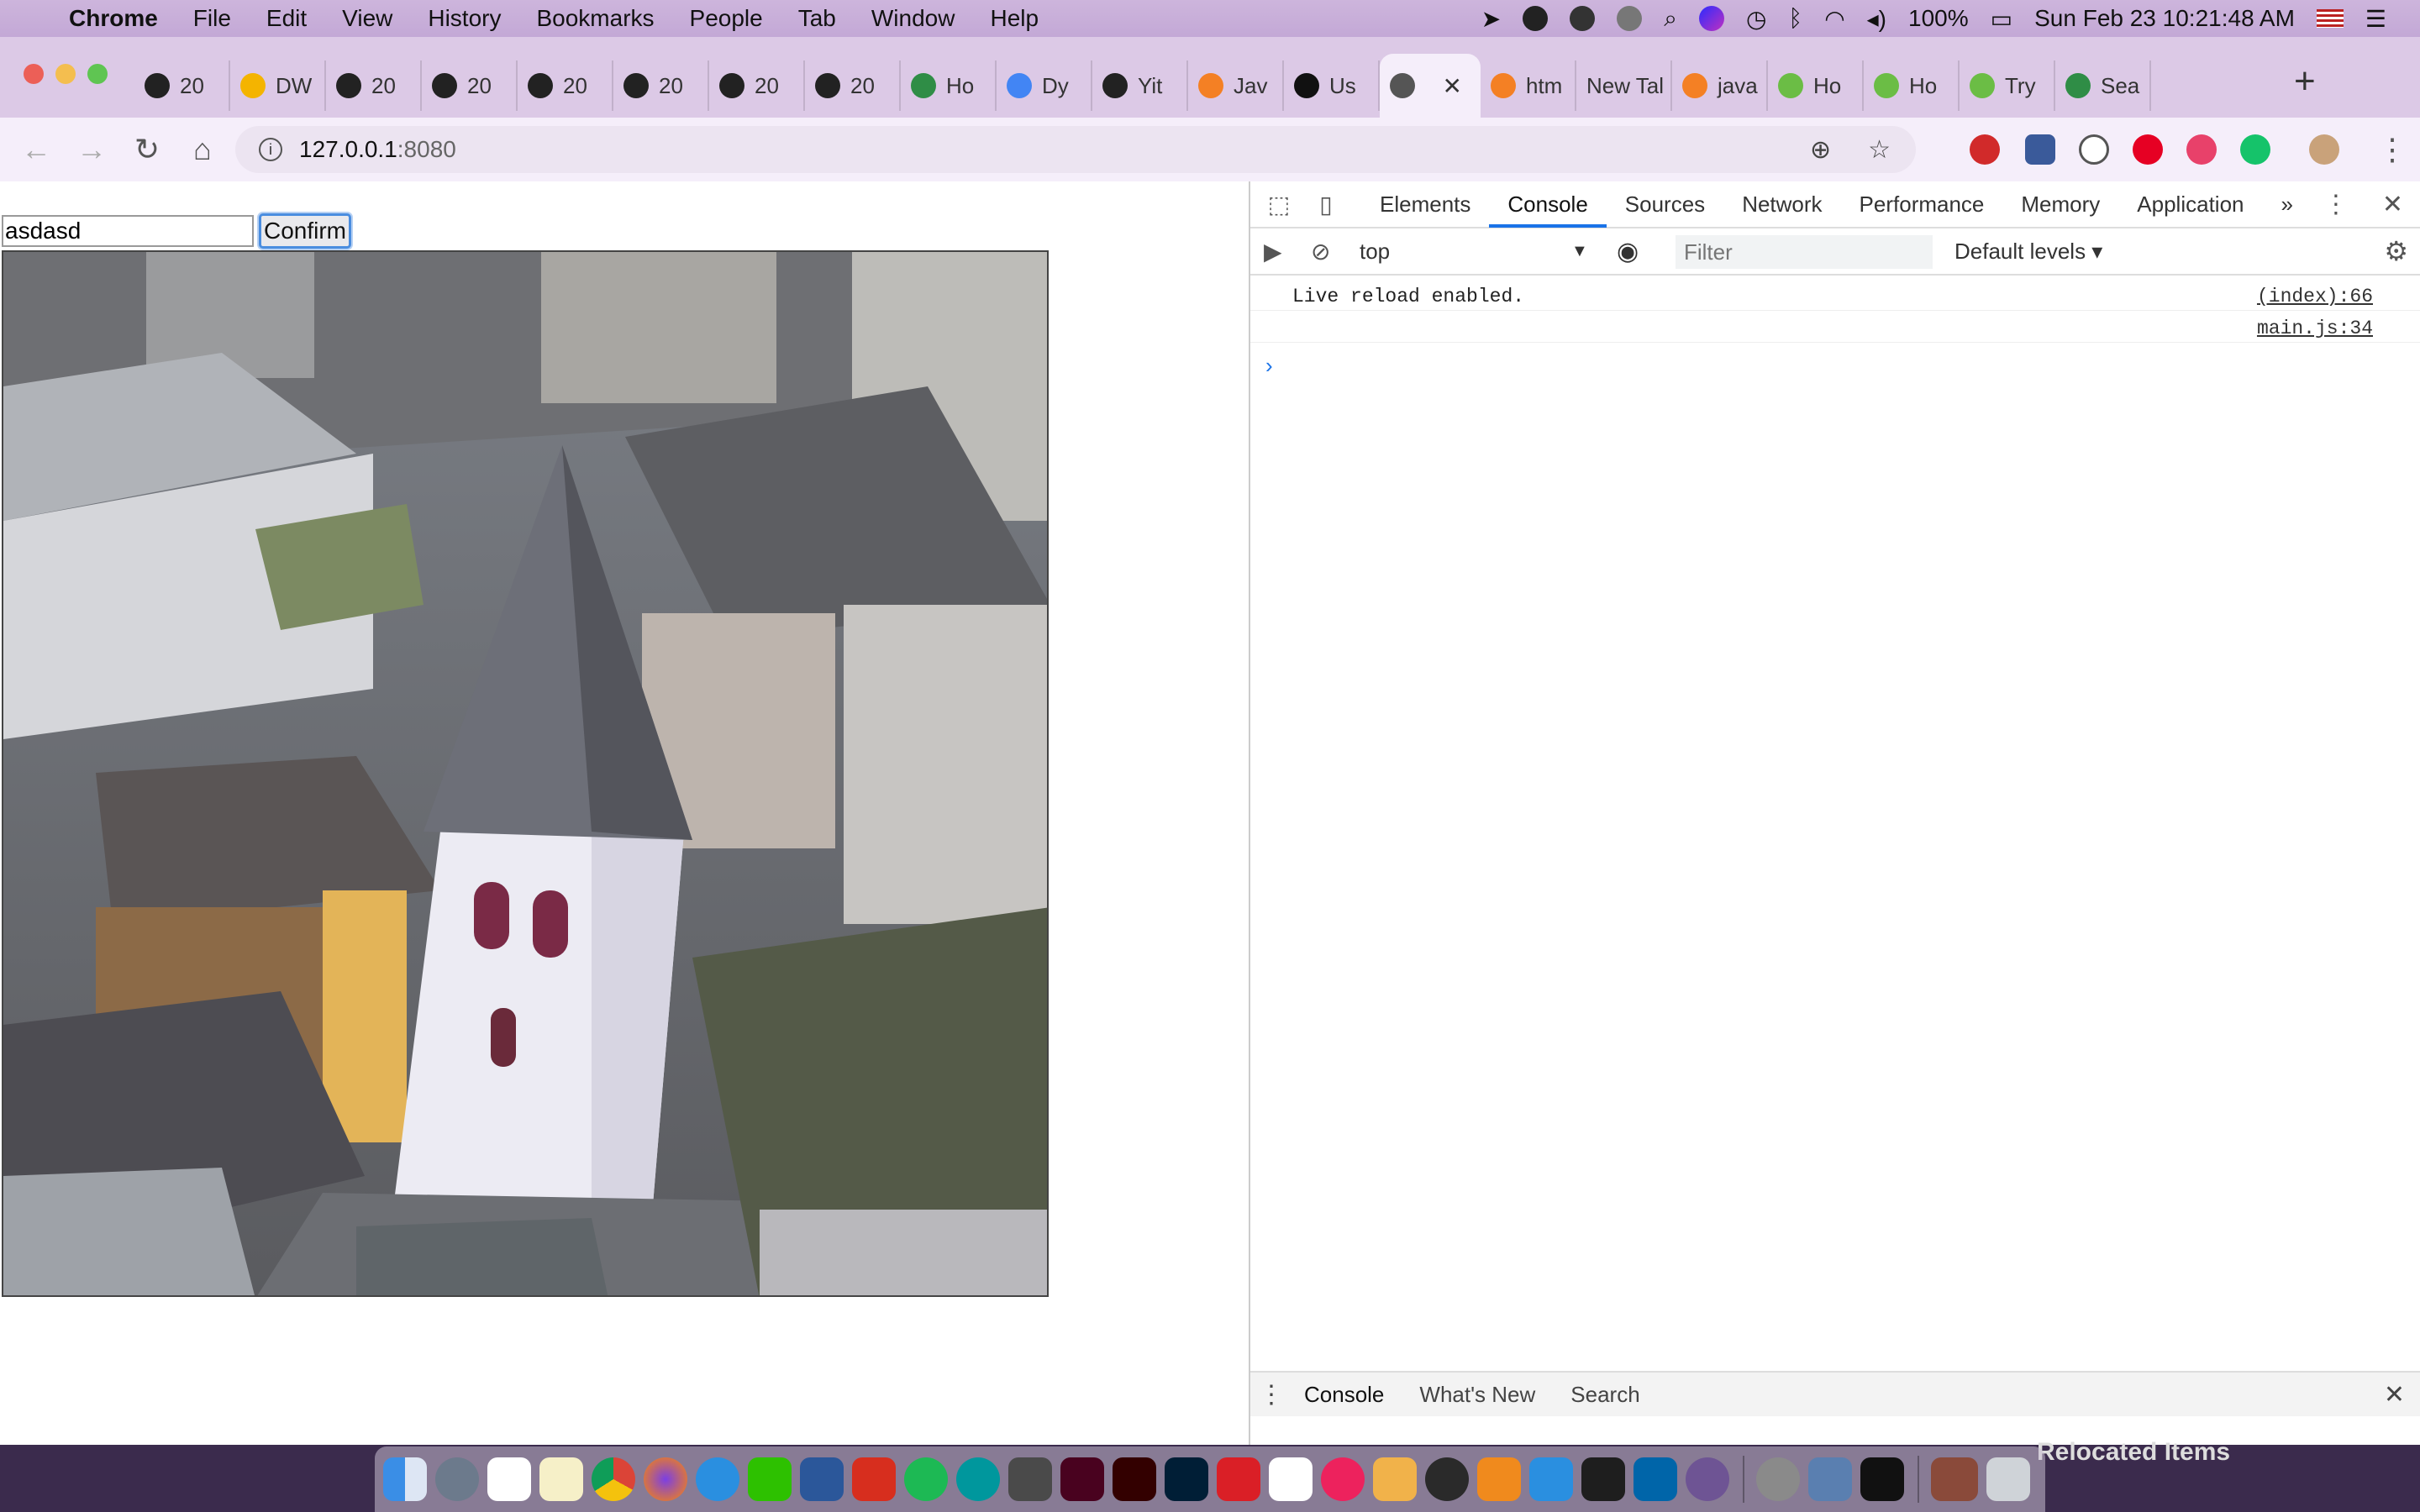 Image resolution: width=2420 pixels, height=1512 pixels. I want to click on more-tabs-icon: », so click(2287, 204).